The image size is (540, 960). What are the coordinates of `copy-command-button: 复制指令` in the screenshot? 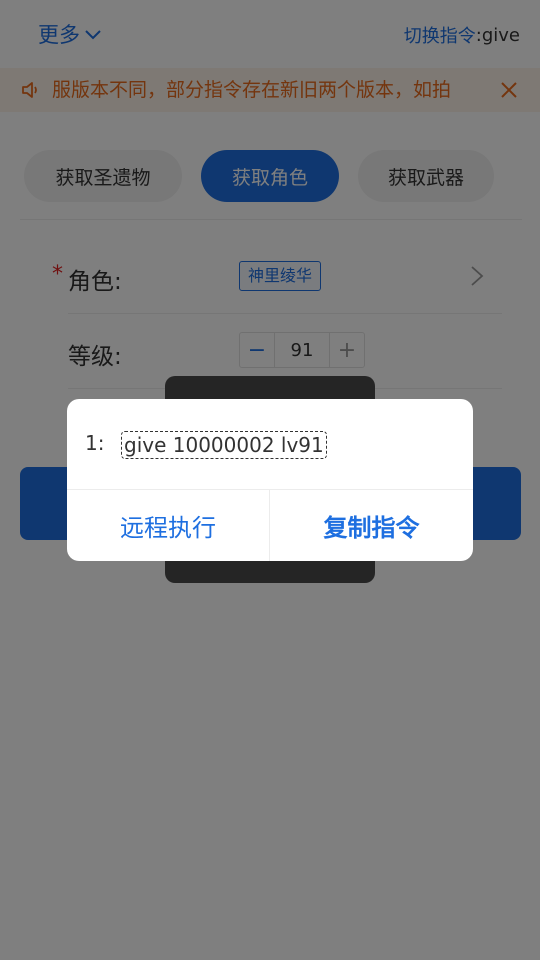 It's located at (371, 525).